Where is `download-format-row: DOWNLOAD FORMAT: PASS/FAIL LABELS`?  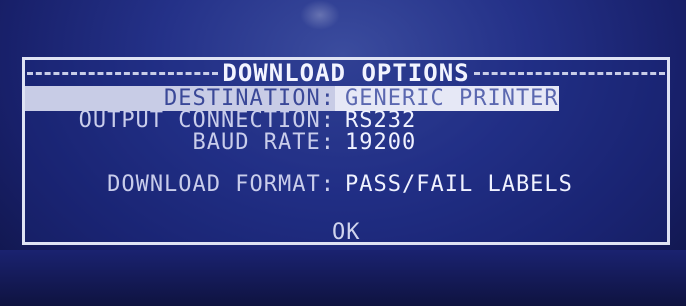 download-format-row: DOWNLOAD FORMAT: PASS/FAIL LABELS is located at coordinates (299, 184).